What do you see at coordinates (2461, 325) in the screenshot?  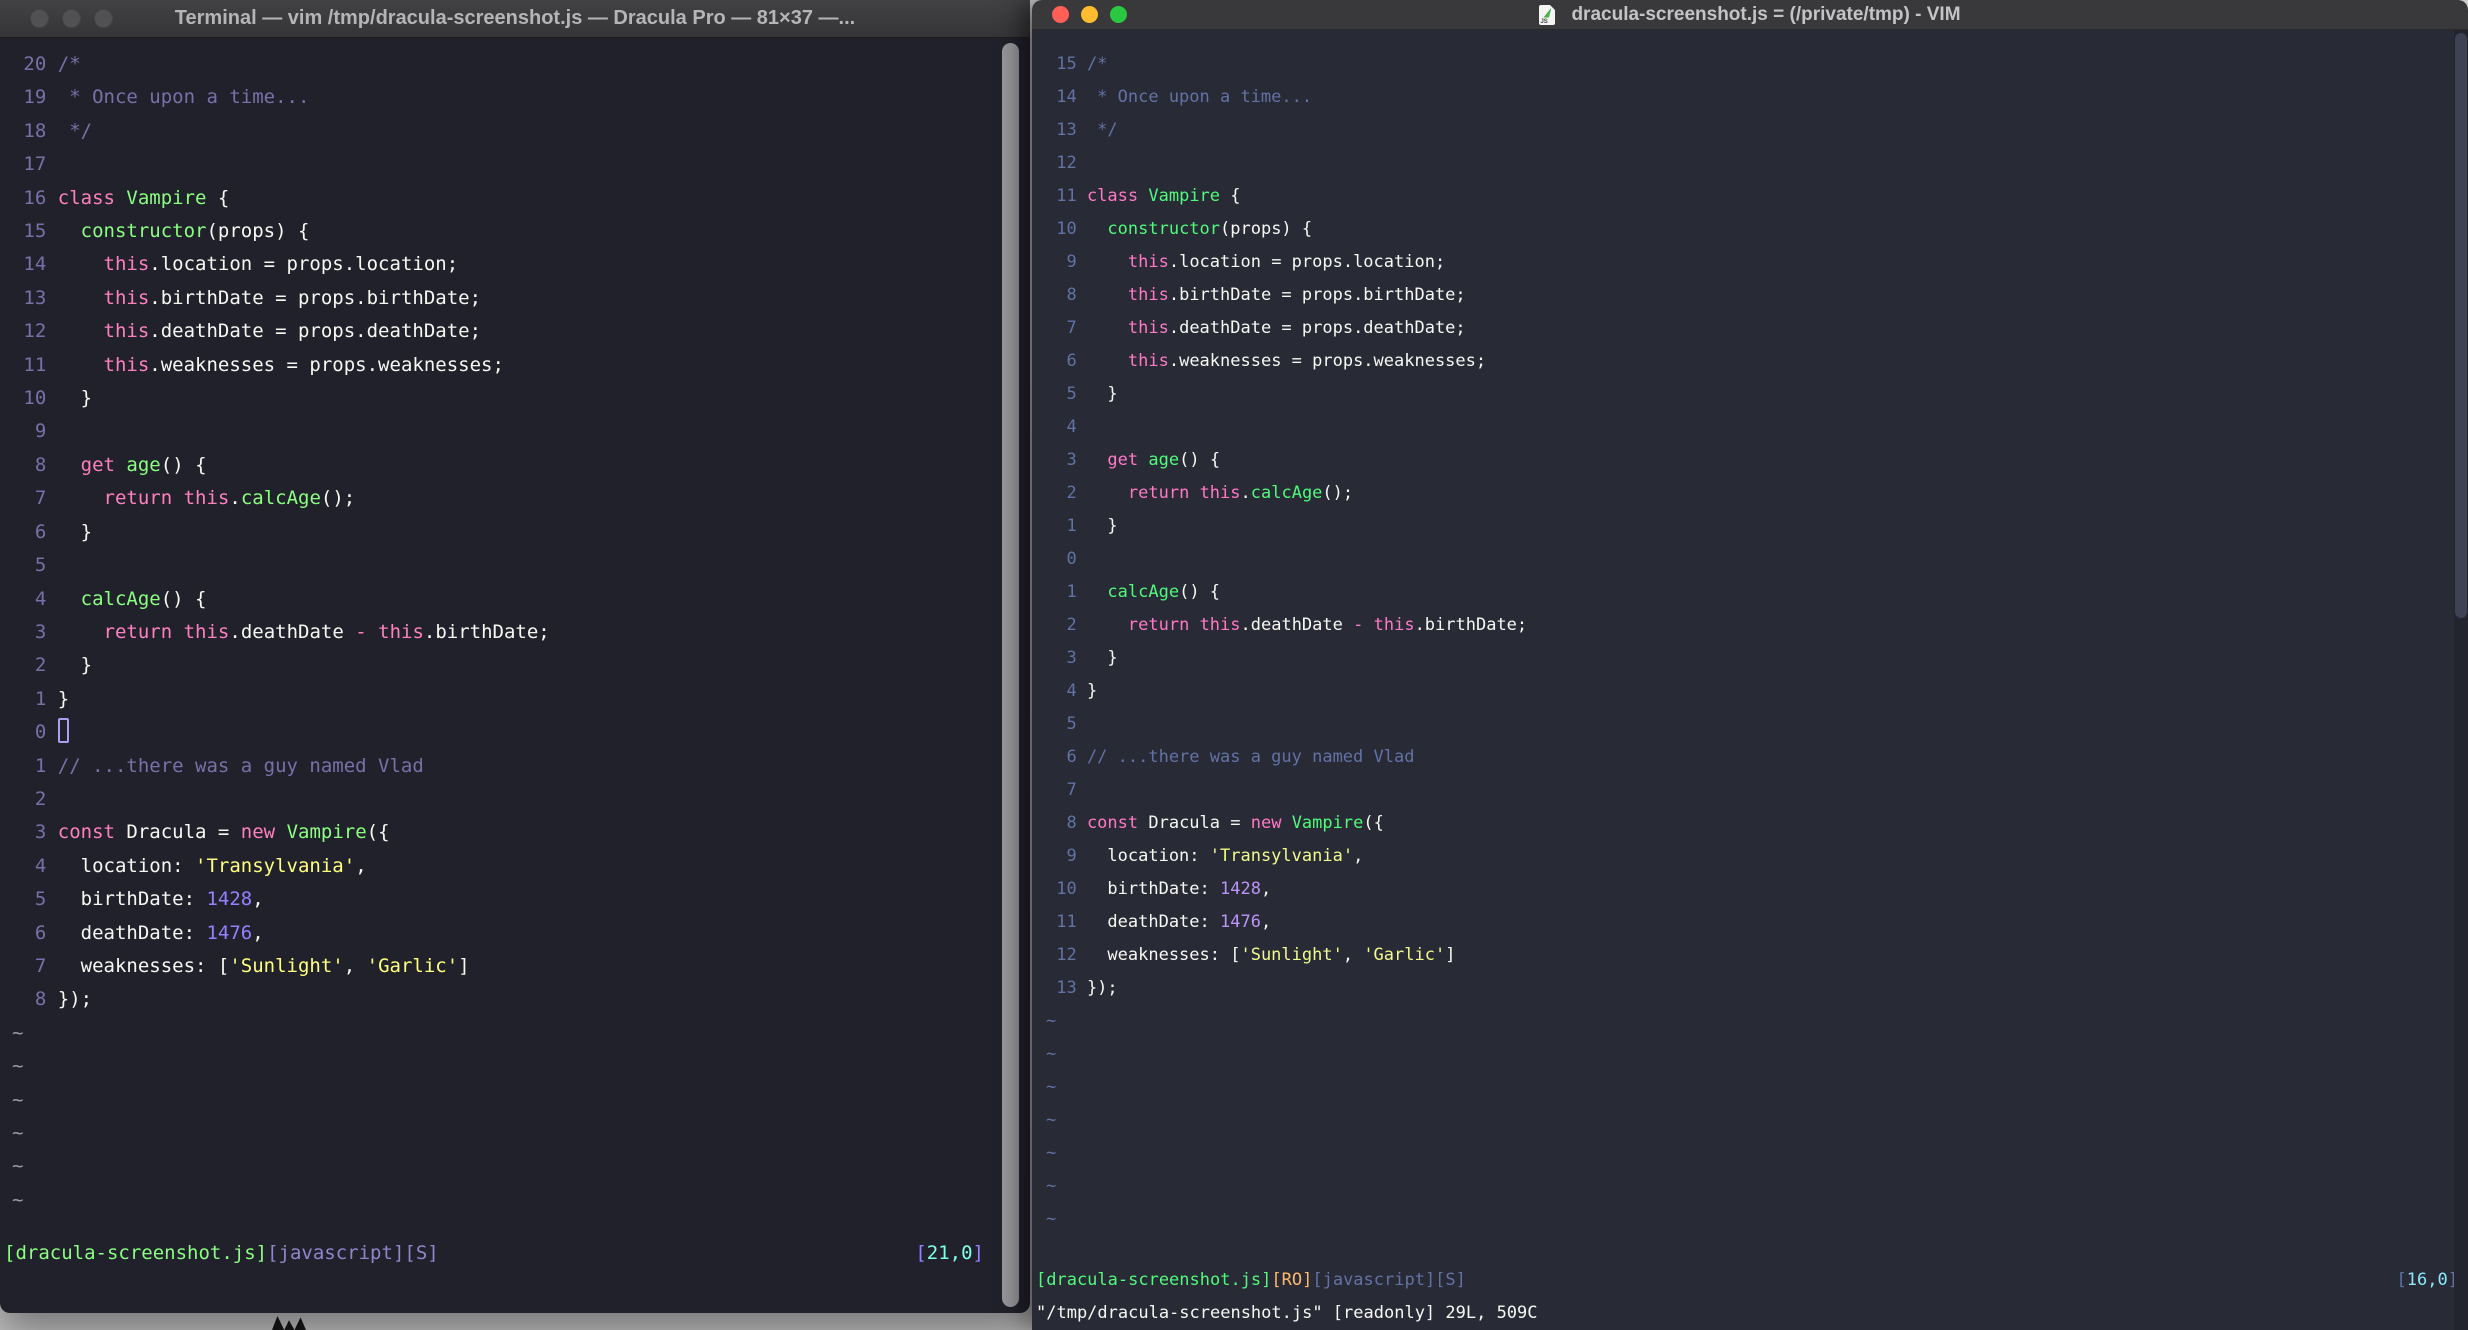 I see `macvim-scrollbar-thumb` at bounding box center [2461, 325].